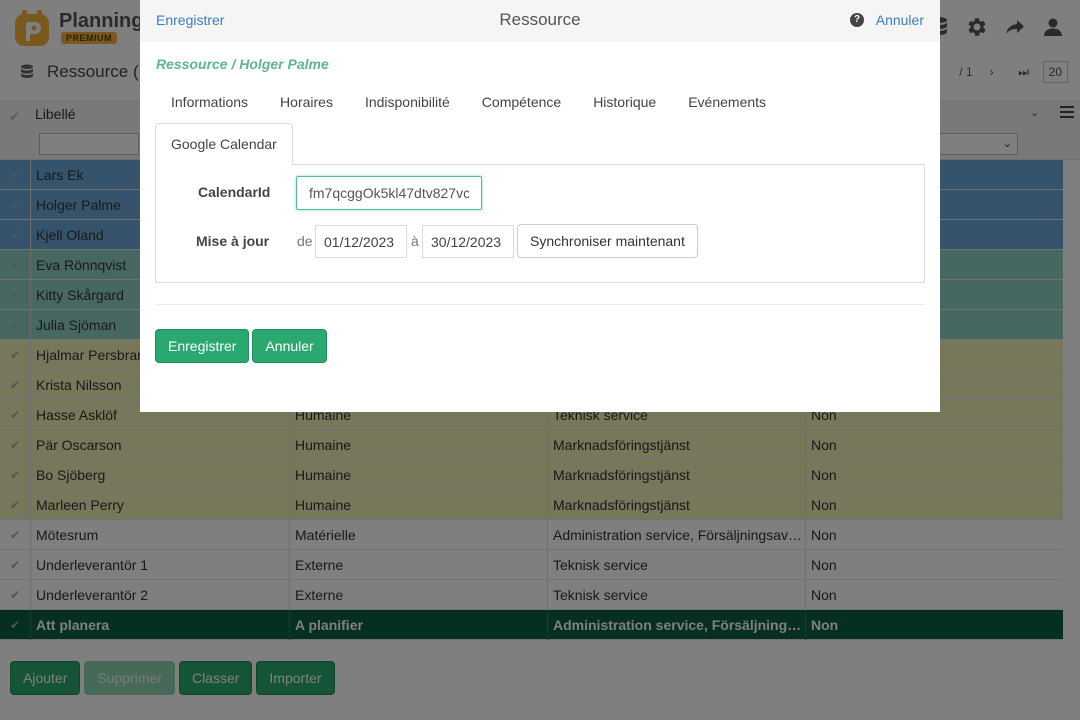 This screenshot has height=720, width=1080. I want to click on help-icon: ?, so click(857, 20).